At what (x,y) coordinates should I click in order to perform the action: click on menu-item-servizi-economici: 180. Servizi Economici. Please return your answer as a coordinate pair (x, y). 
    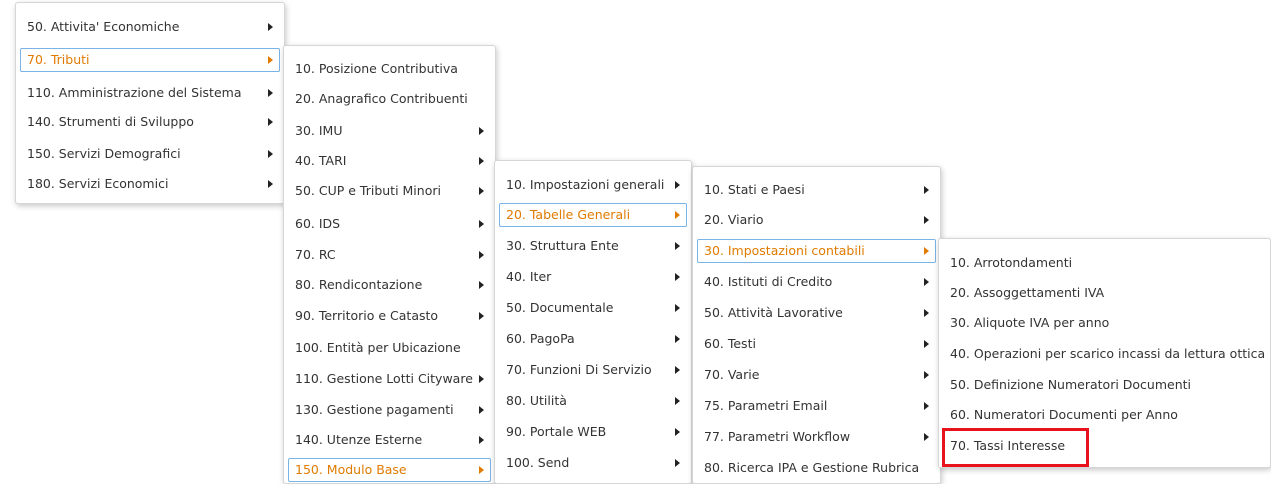
    Looking at the image, I should click on (150, 184).